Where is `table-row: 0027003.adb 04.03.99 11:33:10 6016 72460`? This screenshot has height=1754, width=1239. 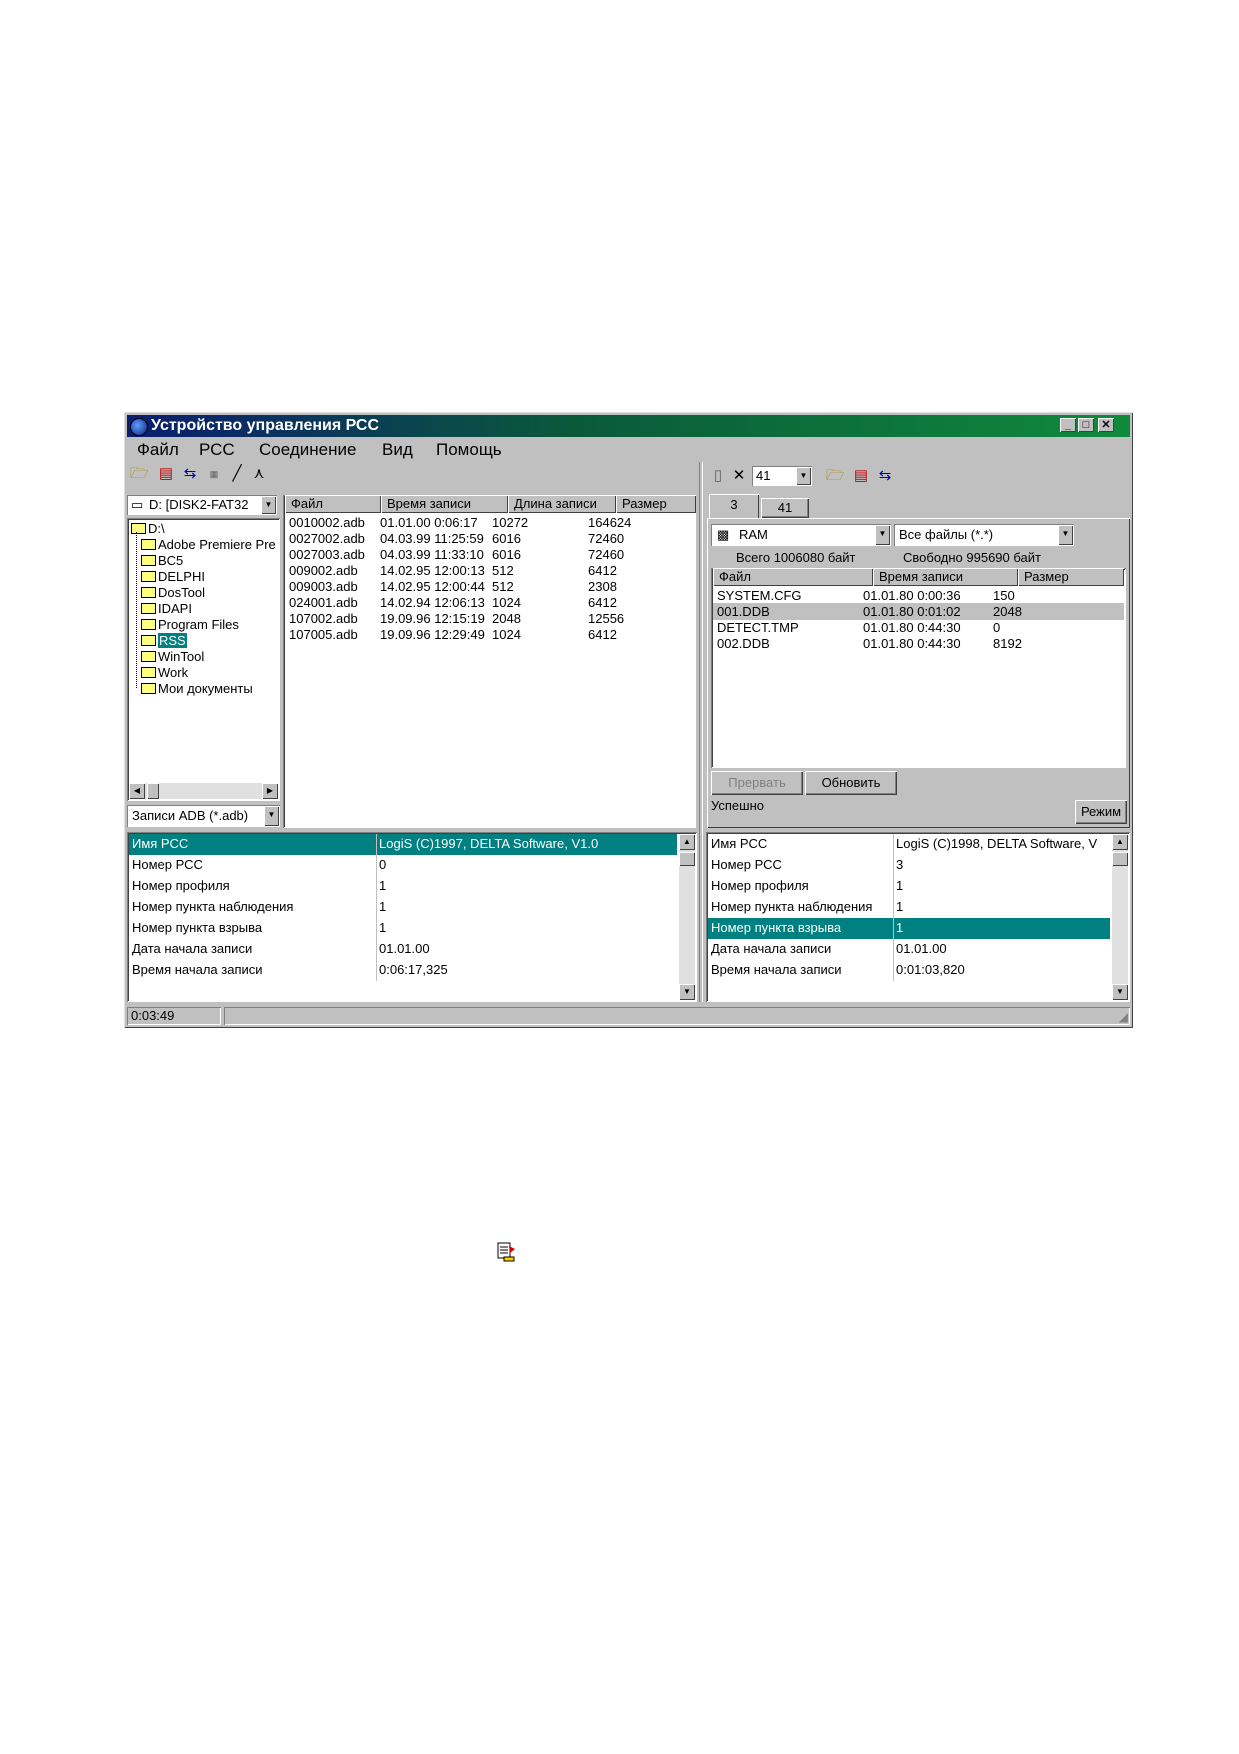
table-row: 0027003.adb 04.03.99 11:33:10 6016 72460 is located at coordinates (489, 554).